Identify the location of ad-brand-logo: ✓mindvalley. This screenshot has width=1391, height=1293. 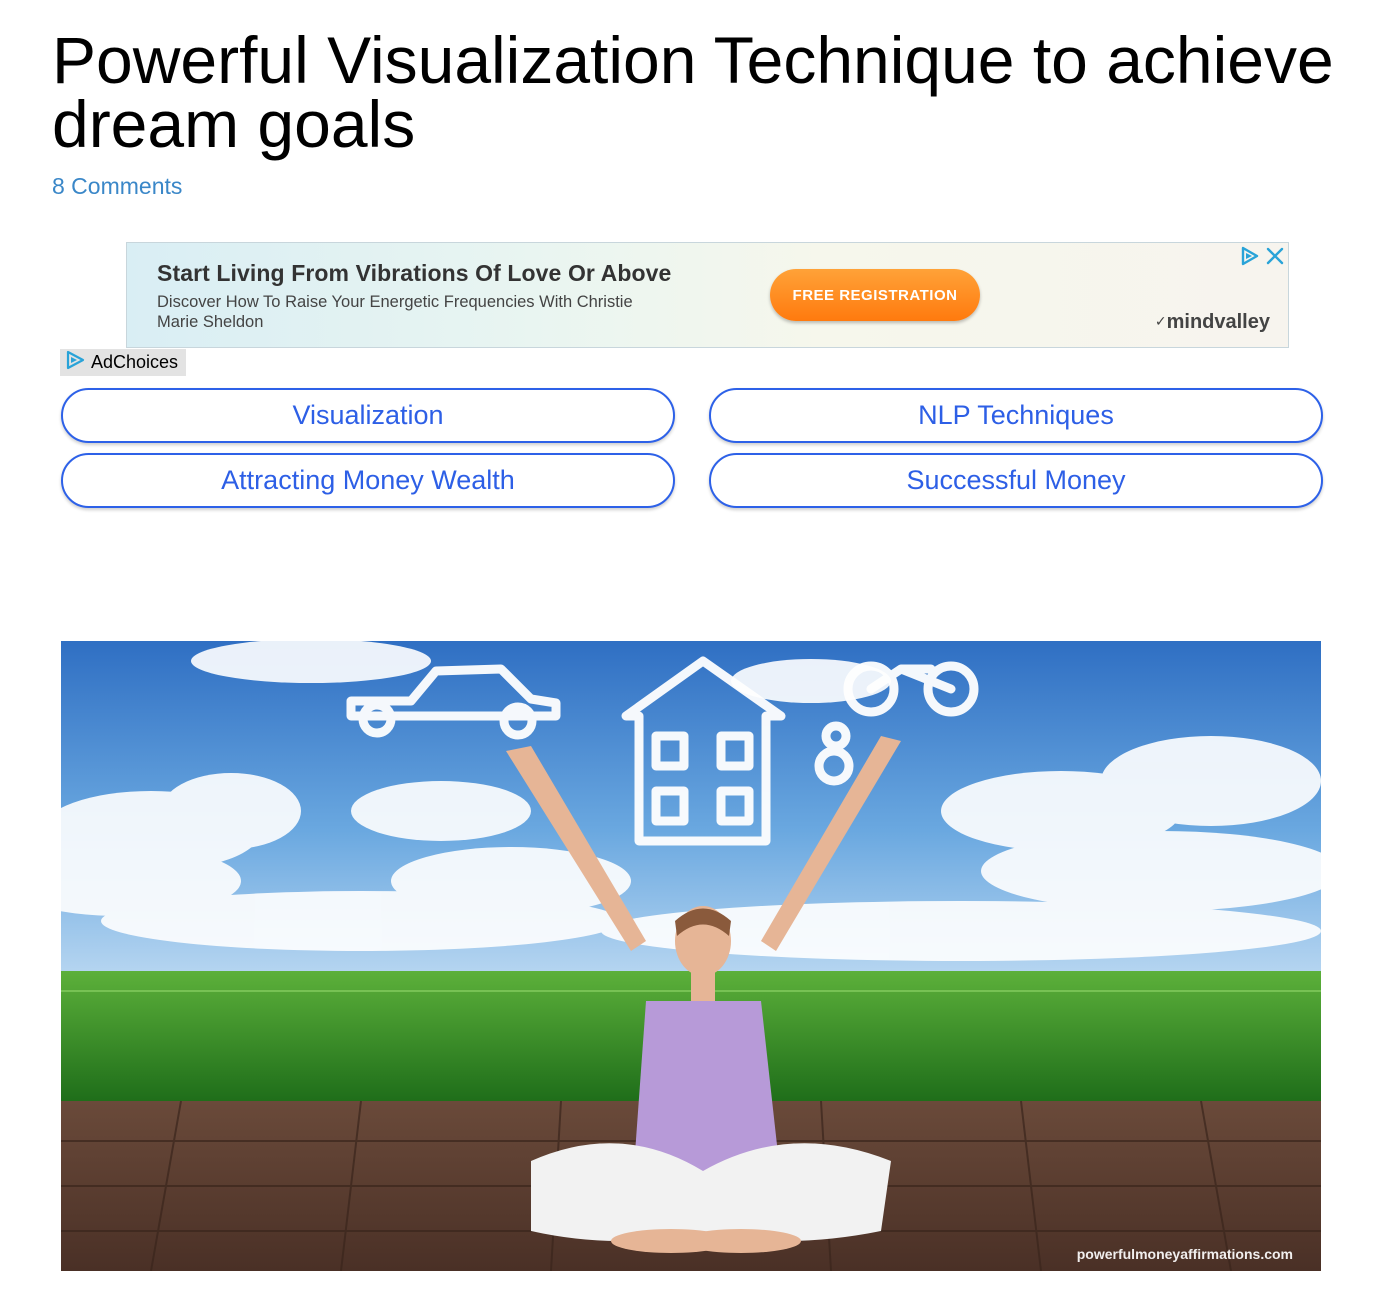
(1212, 322).